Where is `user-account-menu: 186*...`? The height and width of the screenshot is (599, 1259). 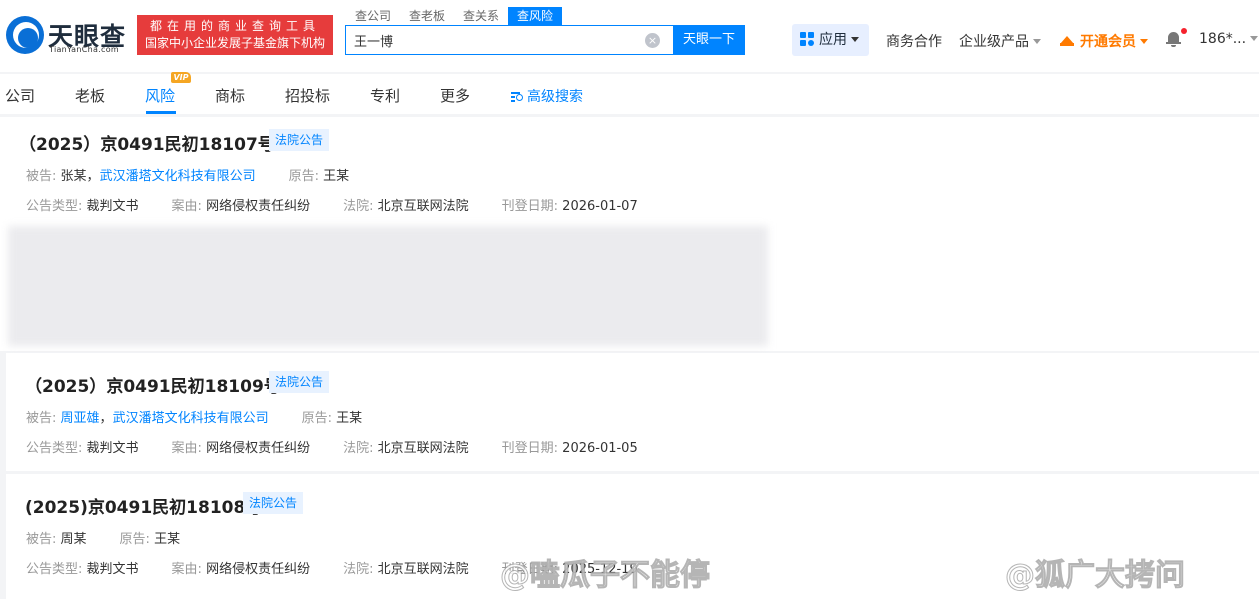 user-account-menu: 186*... is located at coordinates (1229, 39).